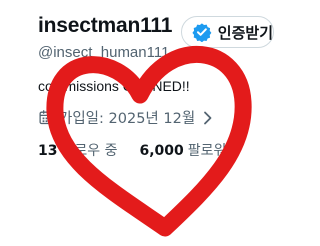 This screenshot has width=320, height=246. Describe the element at coordinates (48, 151) in the screenshot. I see `following-count: 13` at that location.